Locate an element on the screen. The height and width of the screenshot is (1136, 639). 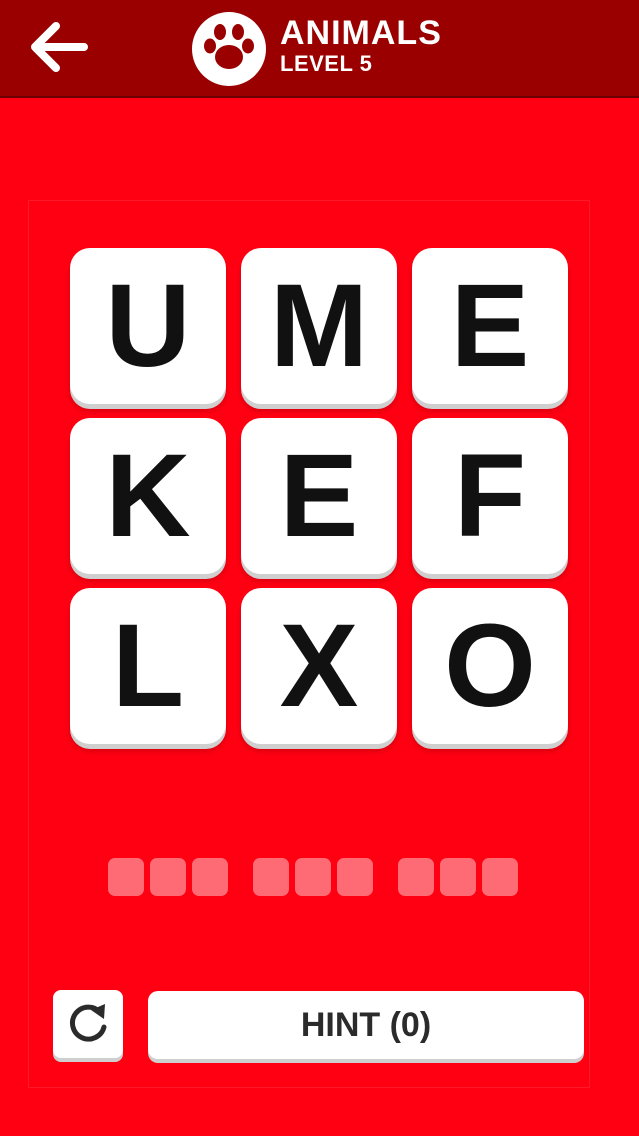
tile-letter: M is located at coordinates (319, 326).